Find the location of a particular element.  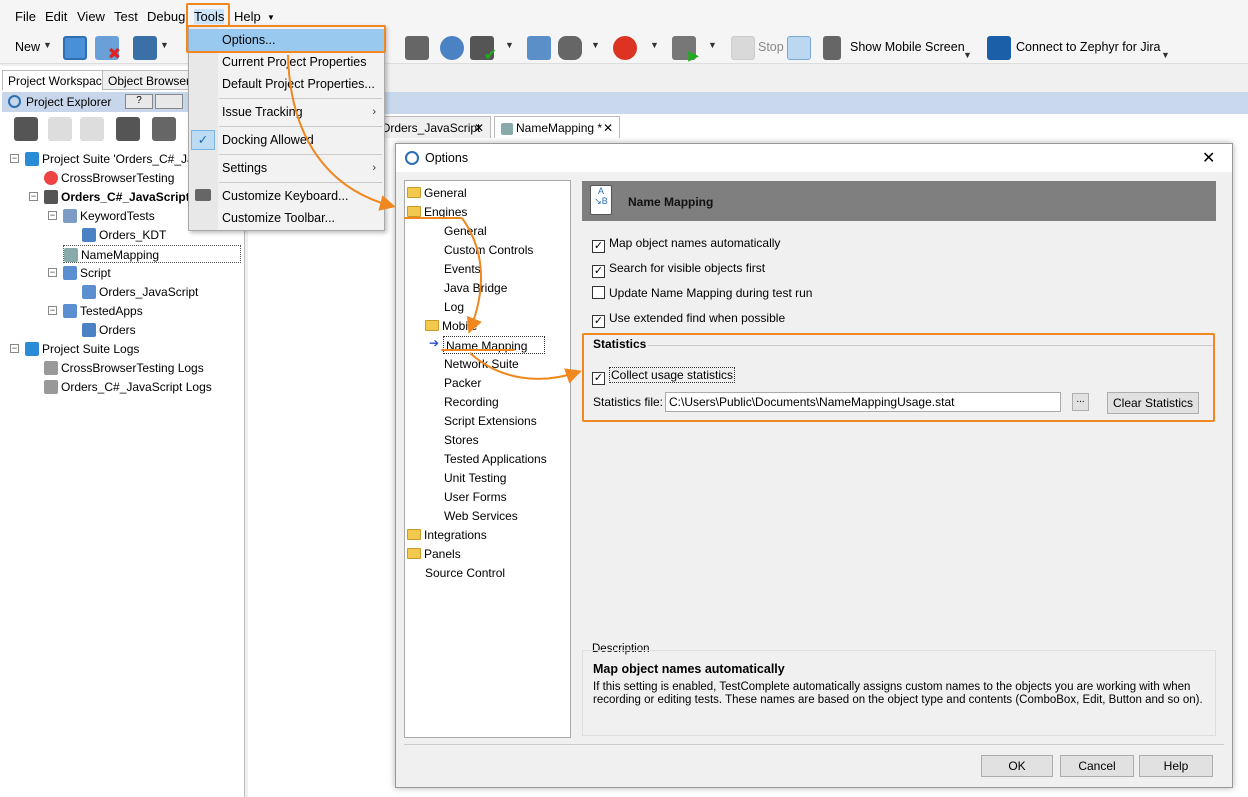

open-folder-icon is located at coordinates (75, 48).